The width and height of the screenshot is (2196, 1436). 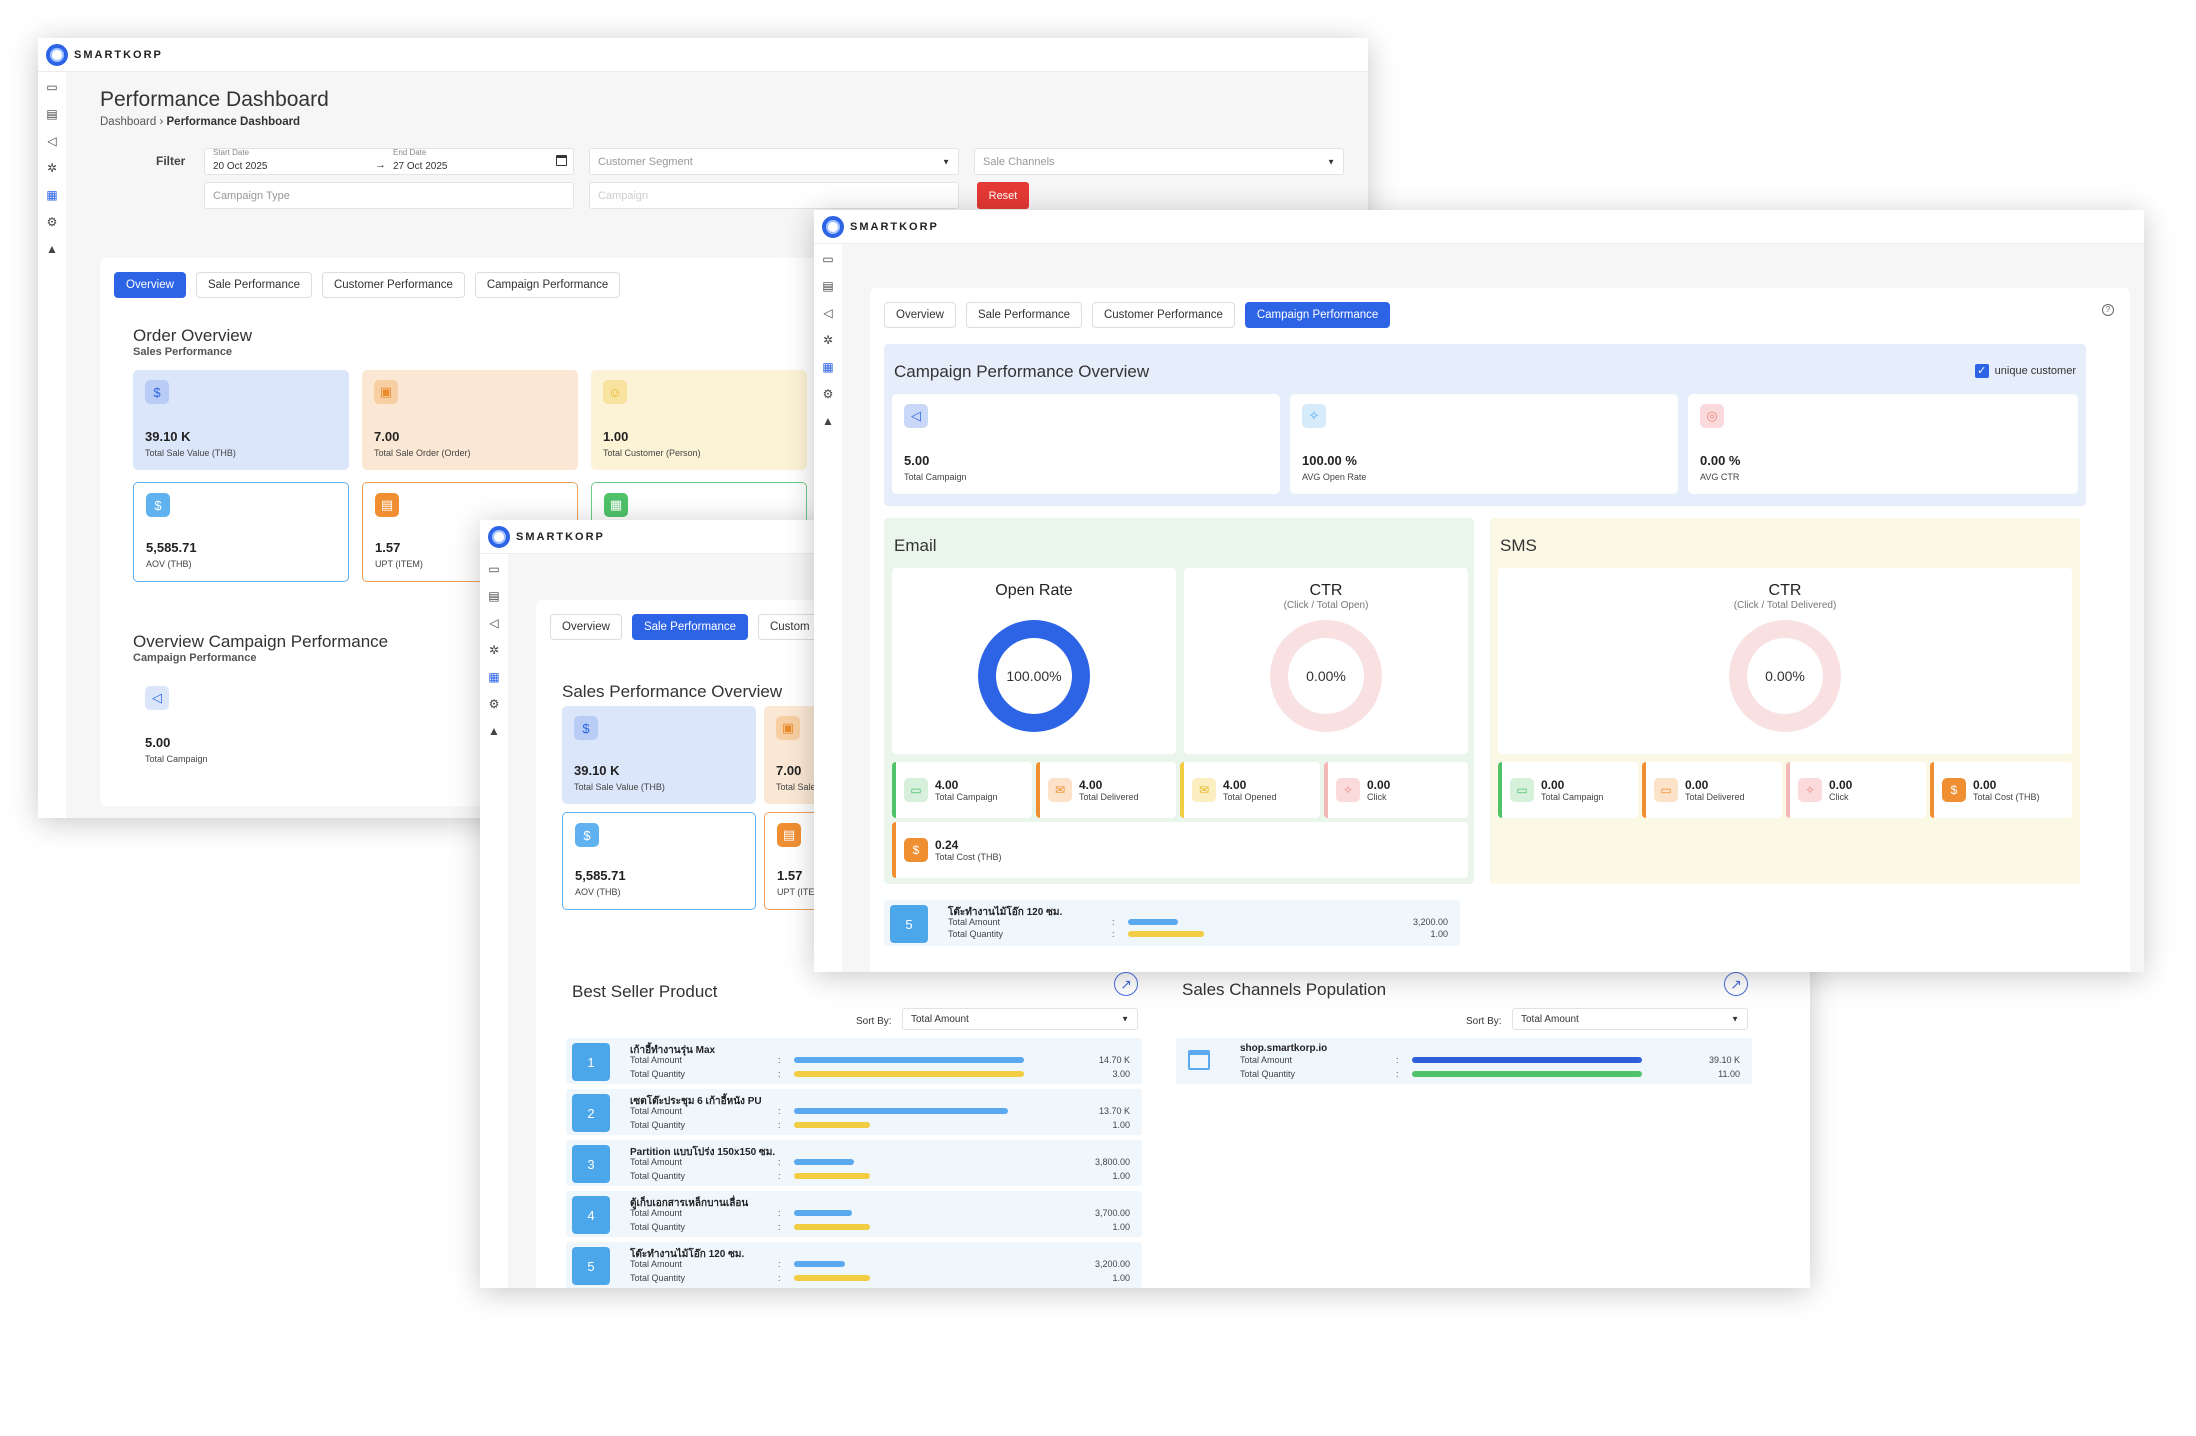 I want to click on campaign-overview-title: Overview Campaign Performance, so click(x=261, y=641).